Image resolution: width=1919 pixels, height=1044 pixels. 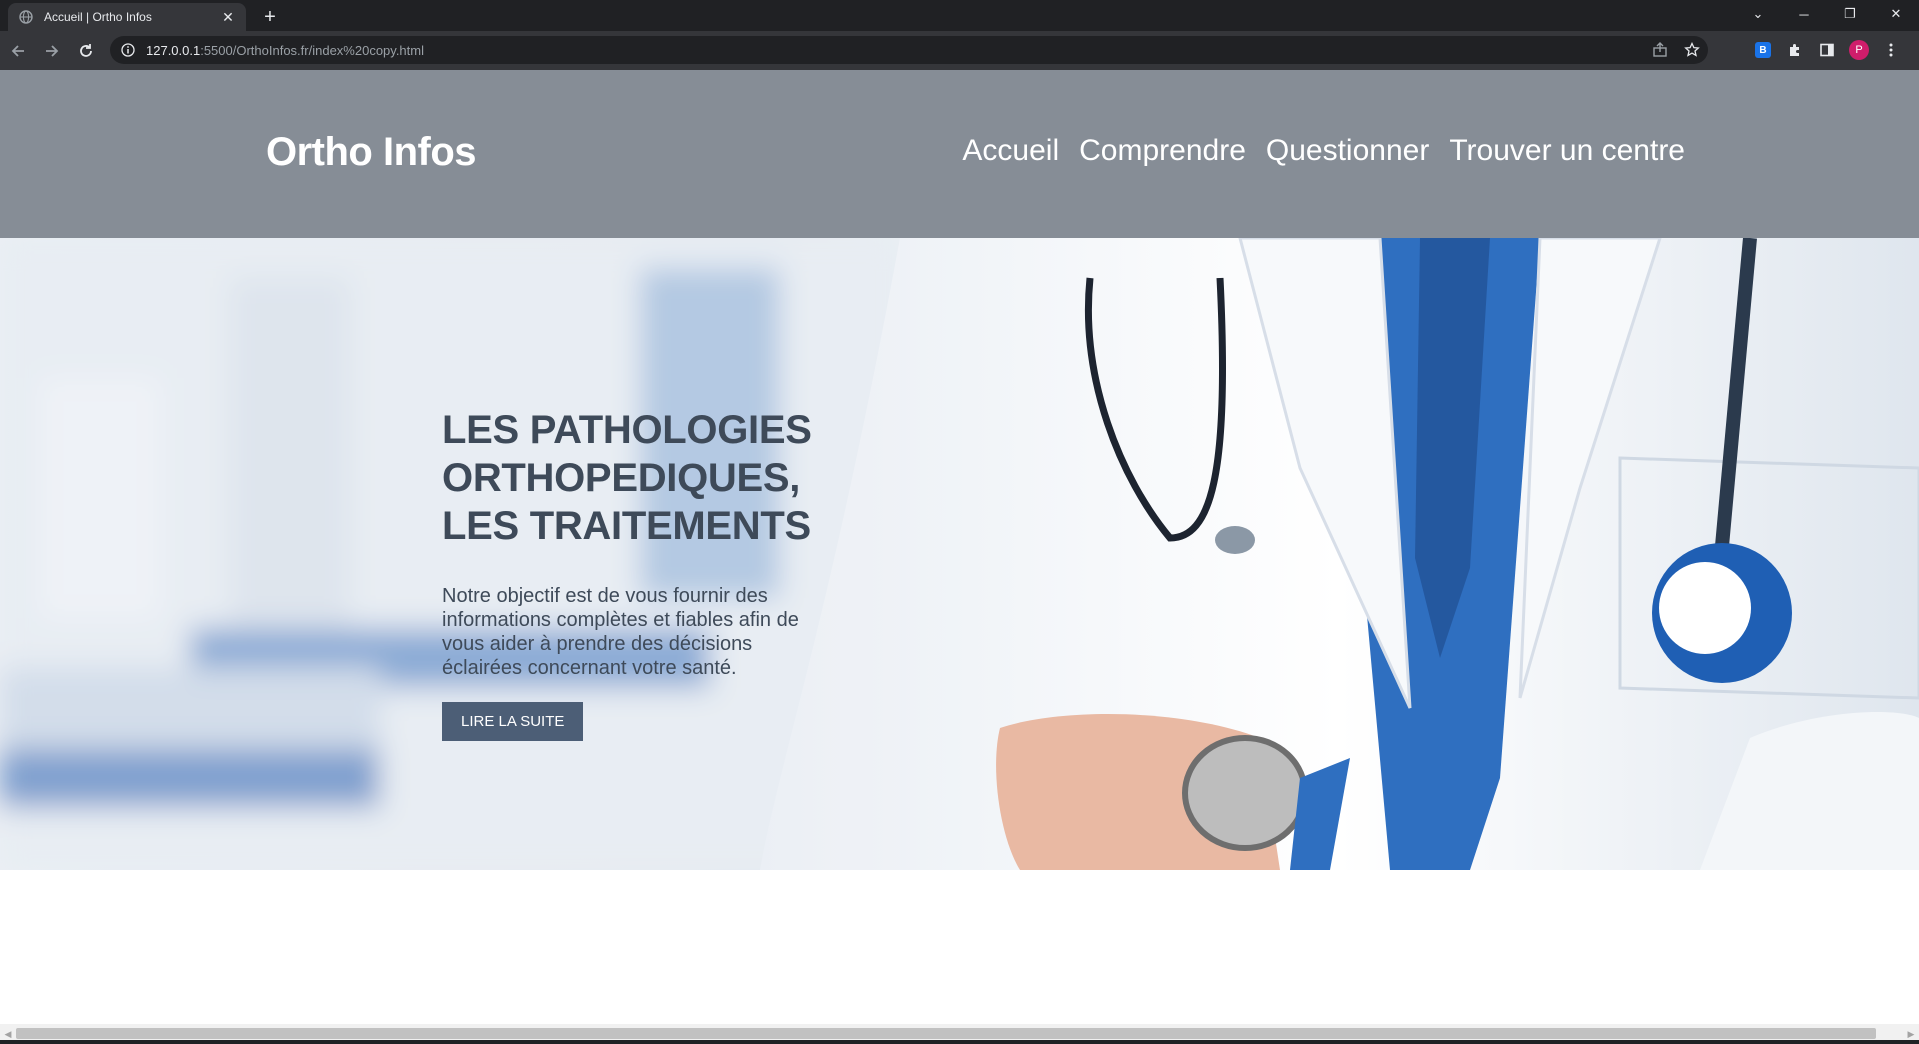 I want to click on site-logo: Ortho Infos, so click(x=371, y=152).